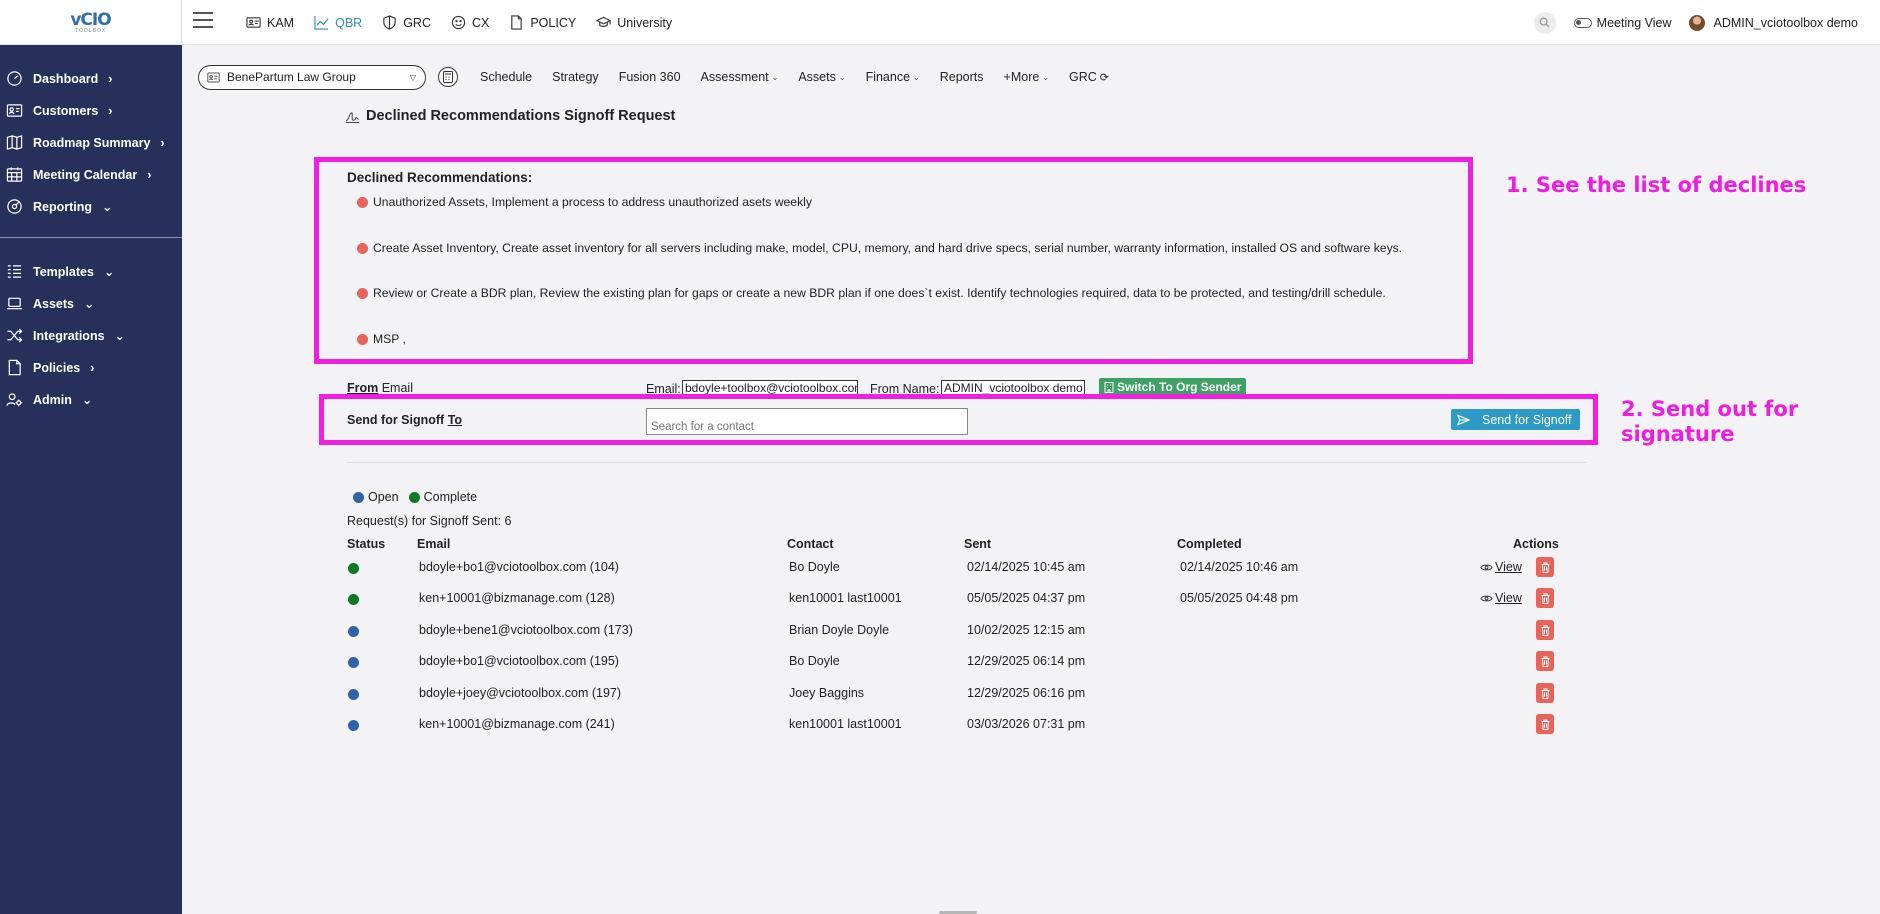 This screenshot has height=914, width=1880. I want to click on user-menu: ADMIN_vciotoolbox demo, so click(1773, 22).